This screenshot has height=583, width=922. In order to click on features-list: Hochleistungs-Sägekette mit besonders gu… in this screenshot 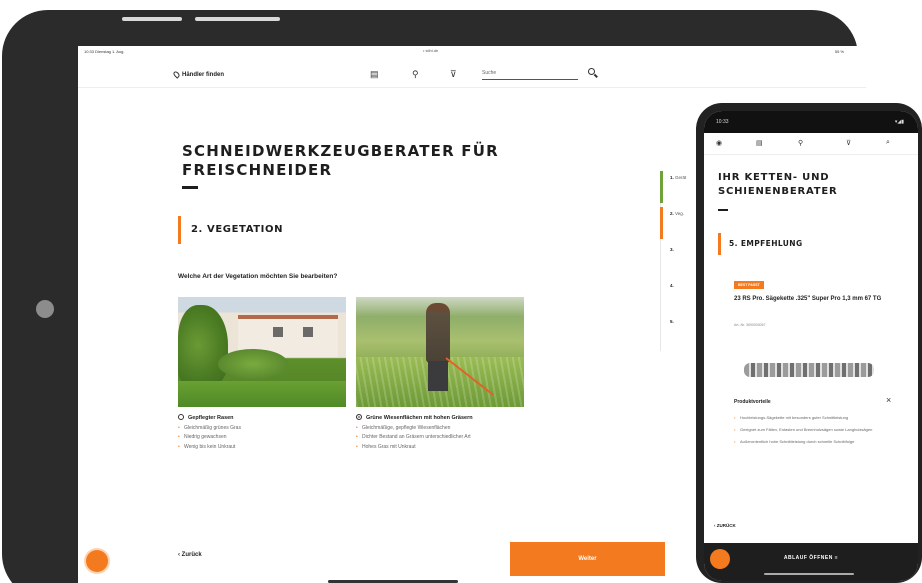, I will do `click(819, 433)`.